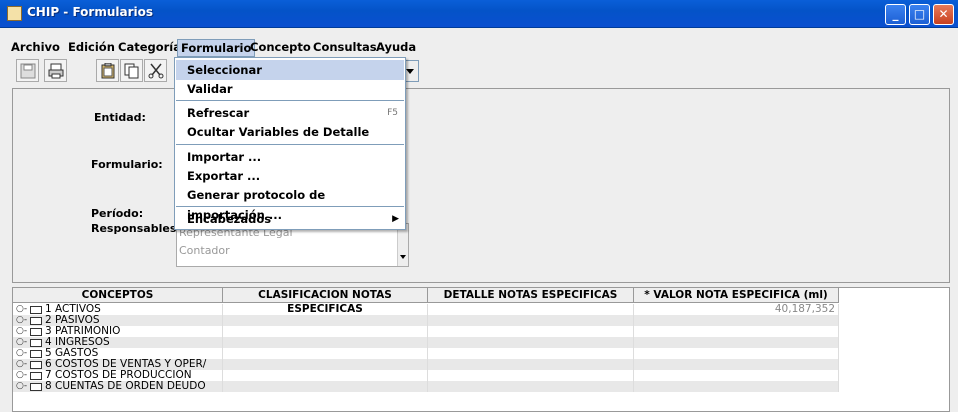 The image size is (958, 412). I want to click on periodo-label: Período:, so click(117, 213).